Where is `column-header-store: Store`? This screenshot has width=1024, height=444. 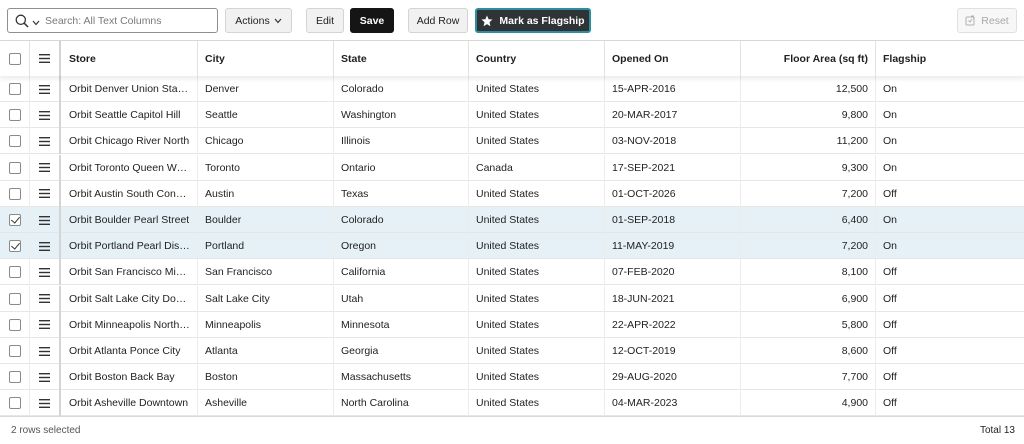
column-header-store: Store is located at coordinates (130, 58).